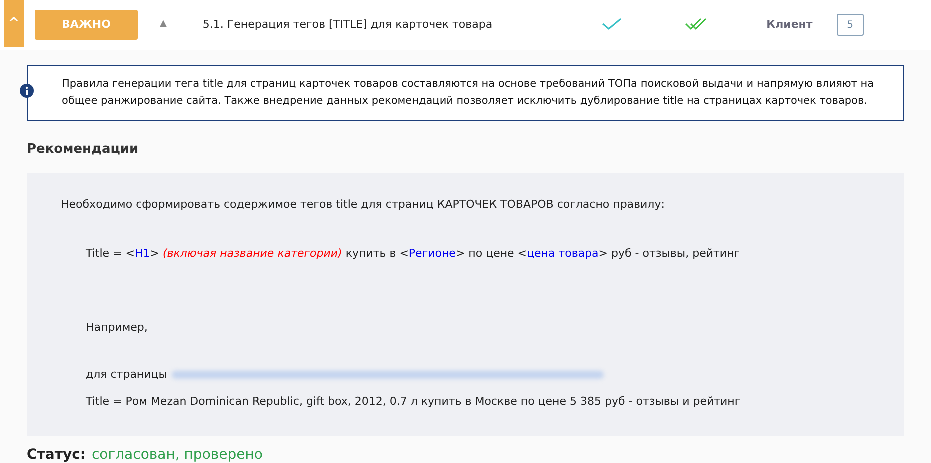 Image resolution: width=931 pixels, height=463 pixels. What do you see at coordinates (86, 25) in the screenshot?
I see `priority-badge: ВАЖНО` at bounding box center [86, 25].